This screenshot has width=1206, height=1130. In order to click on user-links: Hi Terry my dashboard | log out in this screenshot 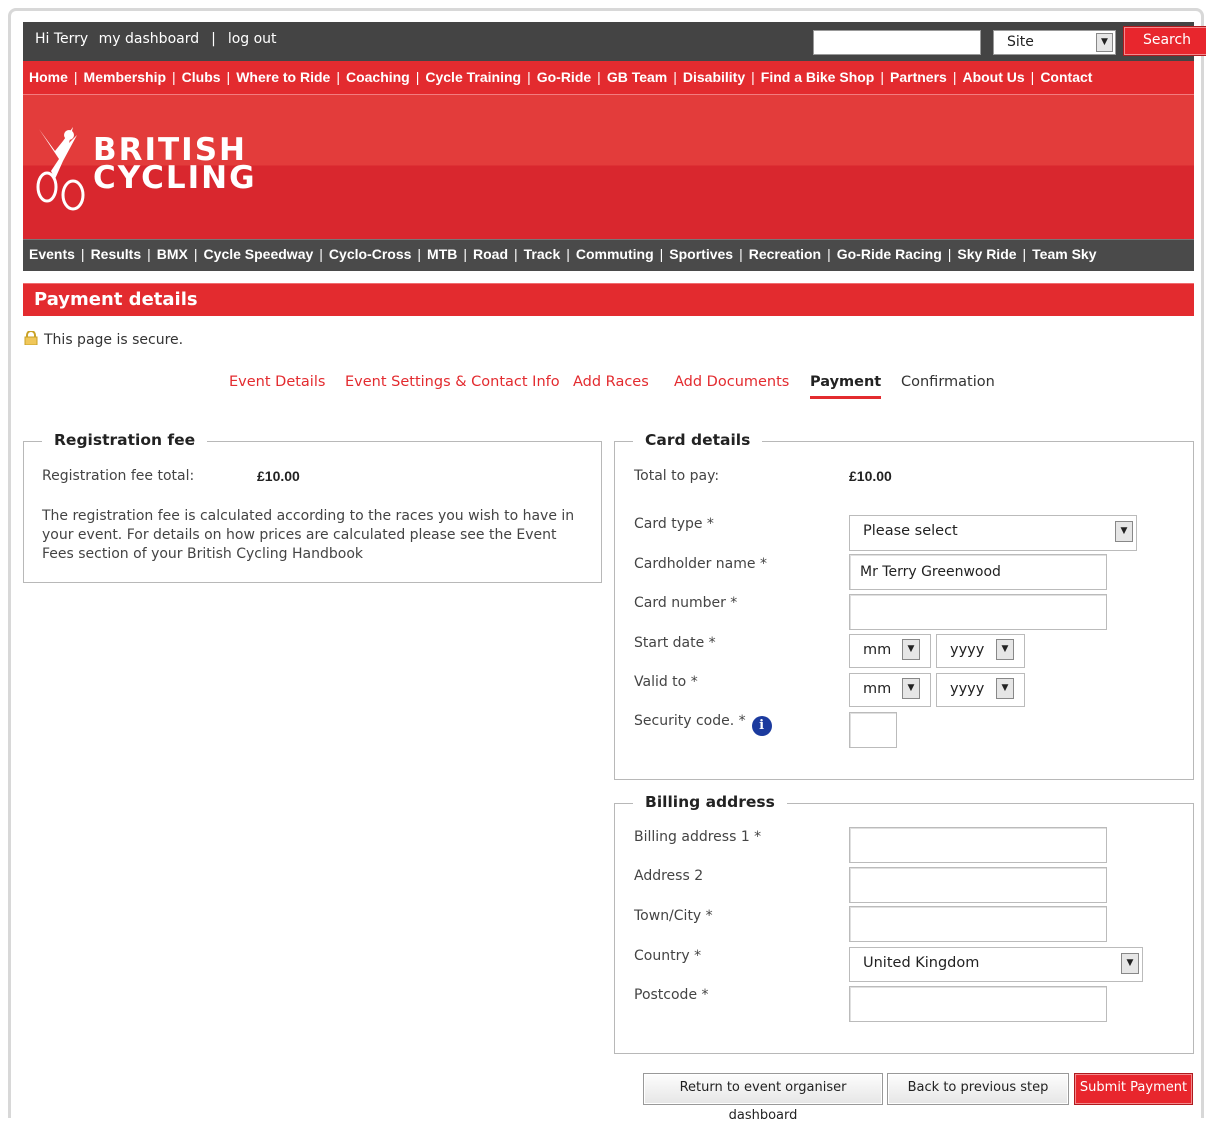, I will do `click(156, 39)`.